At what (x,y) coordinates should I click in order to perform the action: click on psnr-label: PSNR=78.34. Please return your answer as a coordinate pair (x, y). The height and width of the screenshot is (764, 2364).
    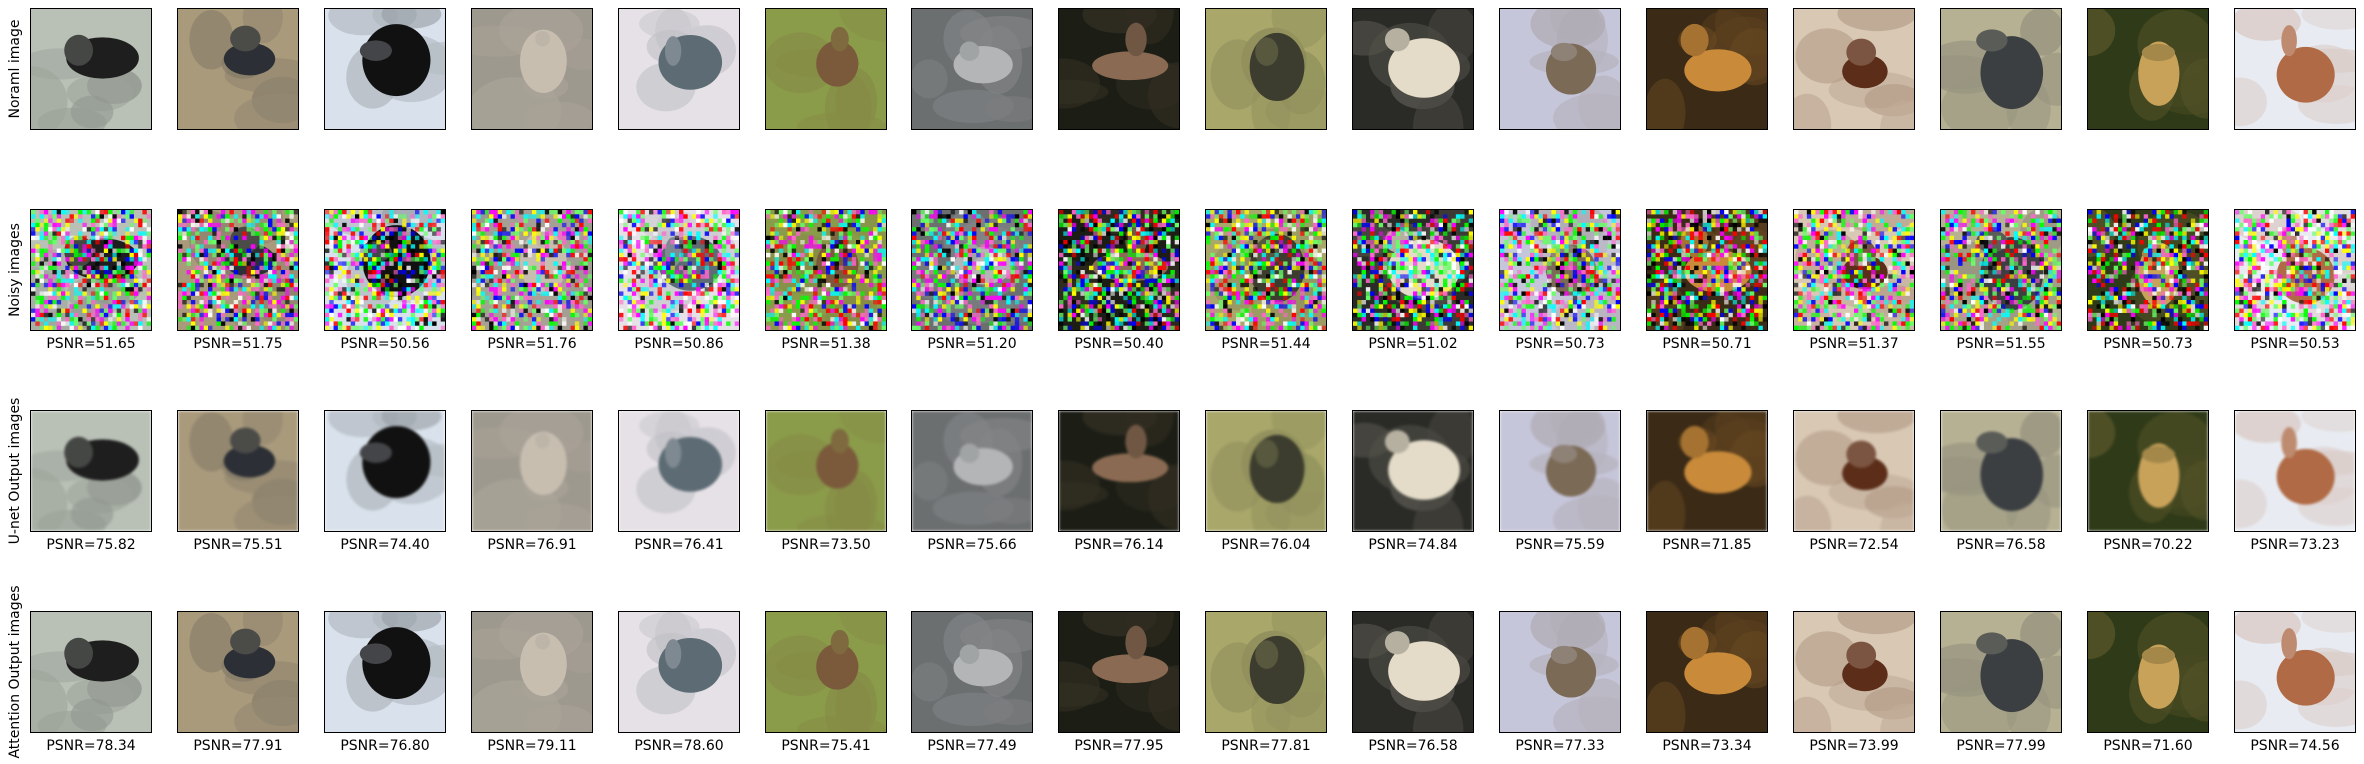
    Looking at the image, I should click on (91, 746).